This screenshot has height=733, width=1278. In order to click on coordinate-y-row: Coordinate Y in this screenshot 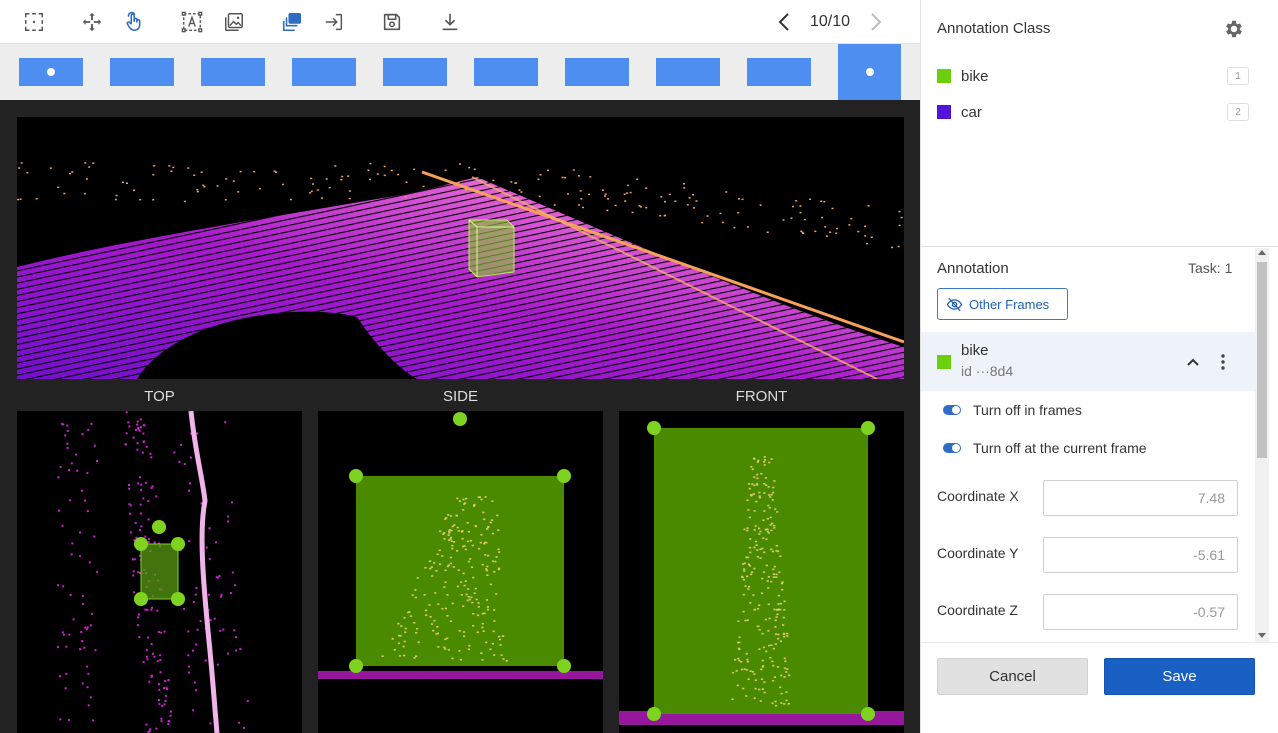, I will do `click(1088, 555)`.